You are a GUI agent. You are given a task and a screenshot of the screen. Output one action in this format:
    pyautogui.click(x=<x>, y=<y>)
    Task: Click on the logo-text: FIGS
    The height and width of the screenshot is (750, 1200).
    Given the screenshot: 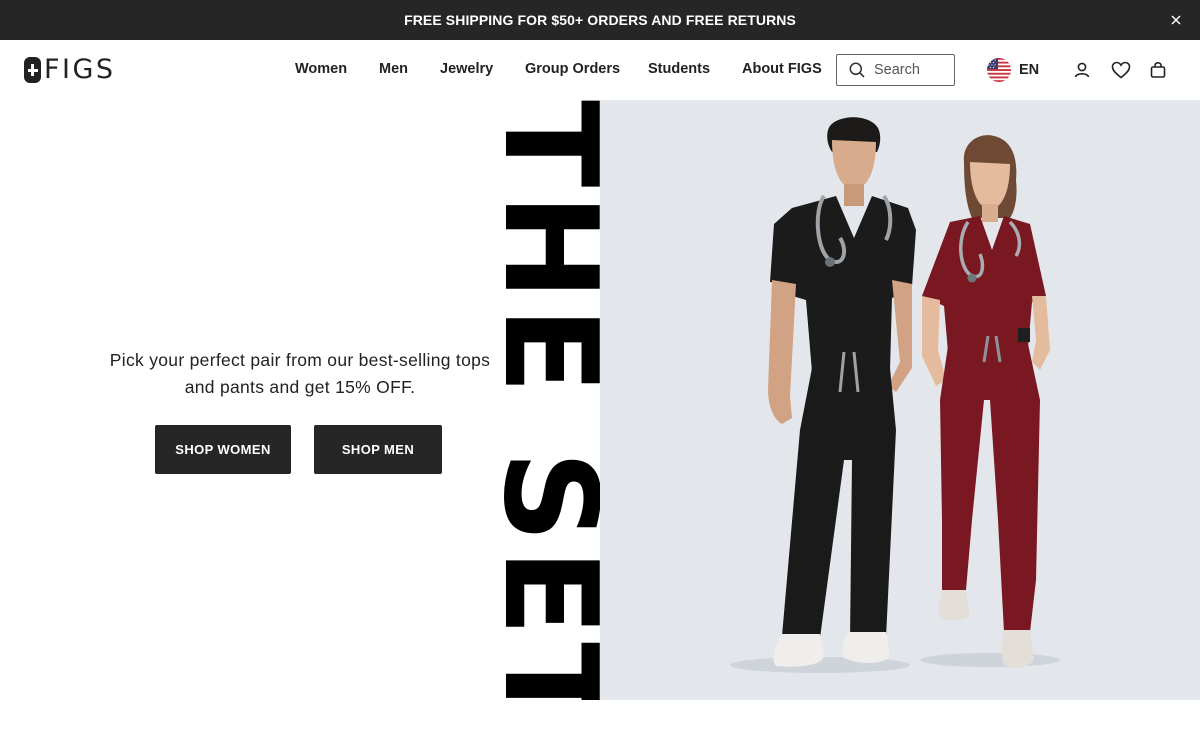 What is the action you would take?
    pyautogui.click(x=80, y=69)
    